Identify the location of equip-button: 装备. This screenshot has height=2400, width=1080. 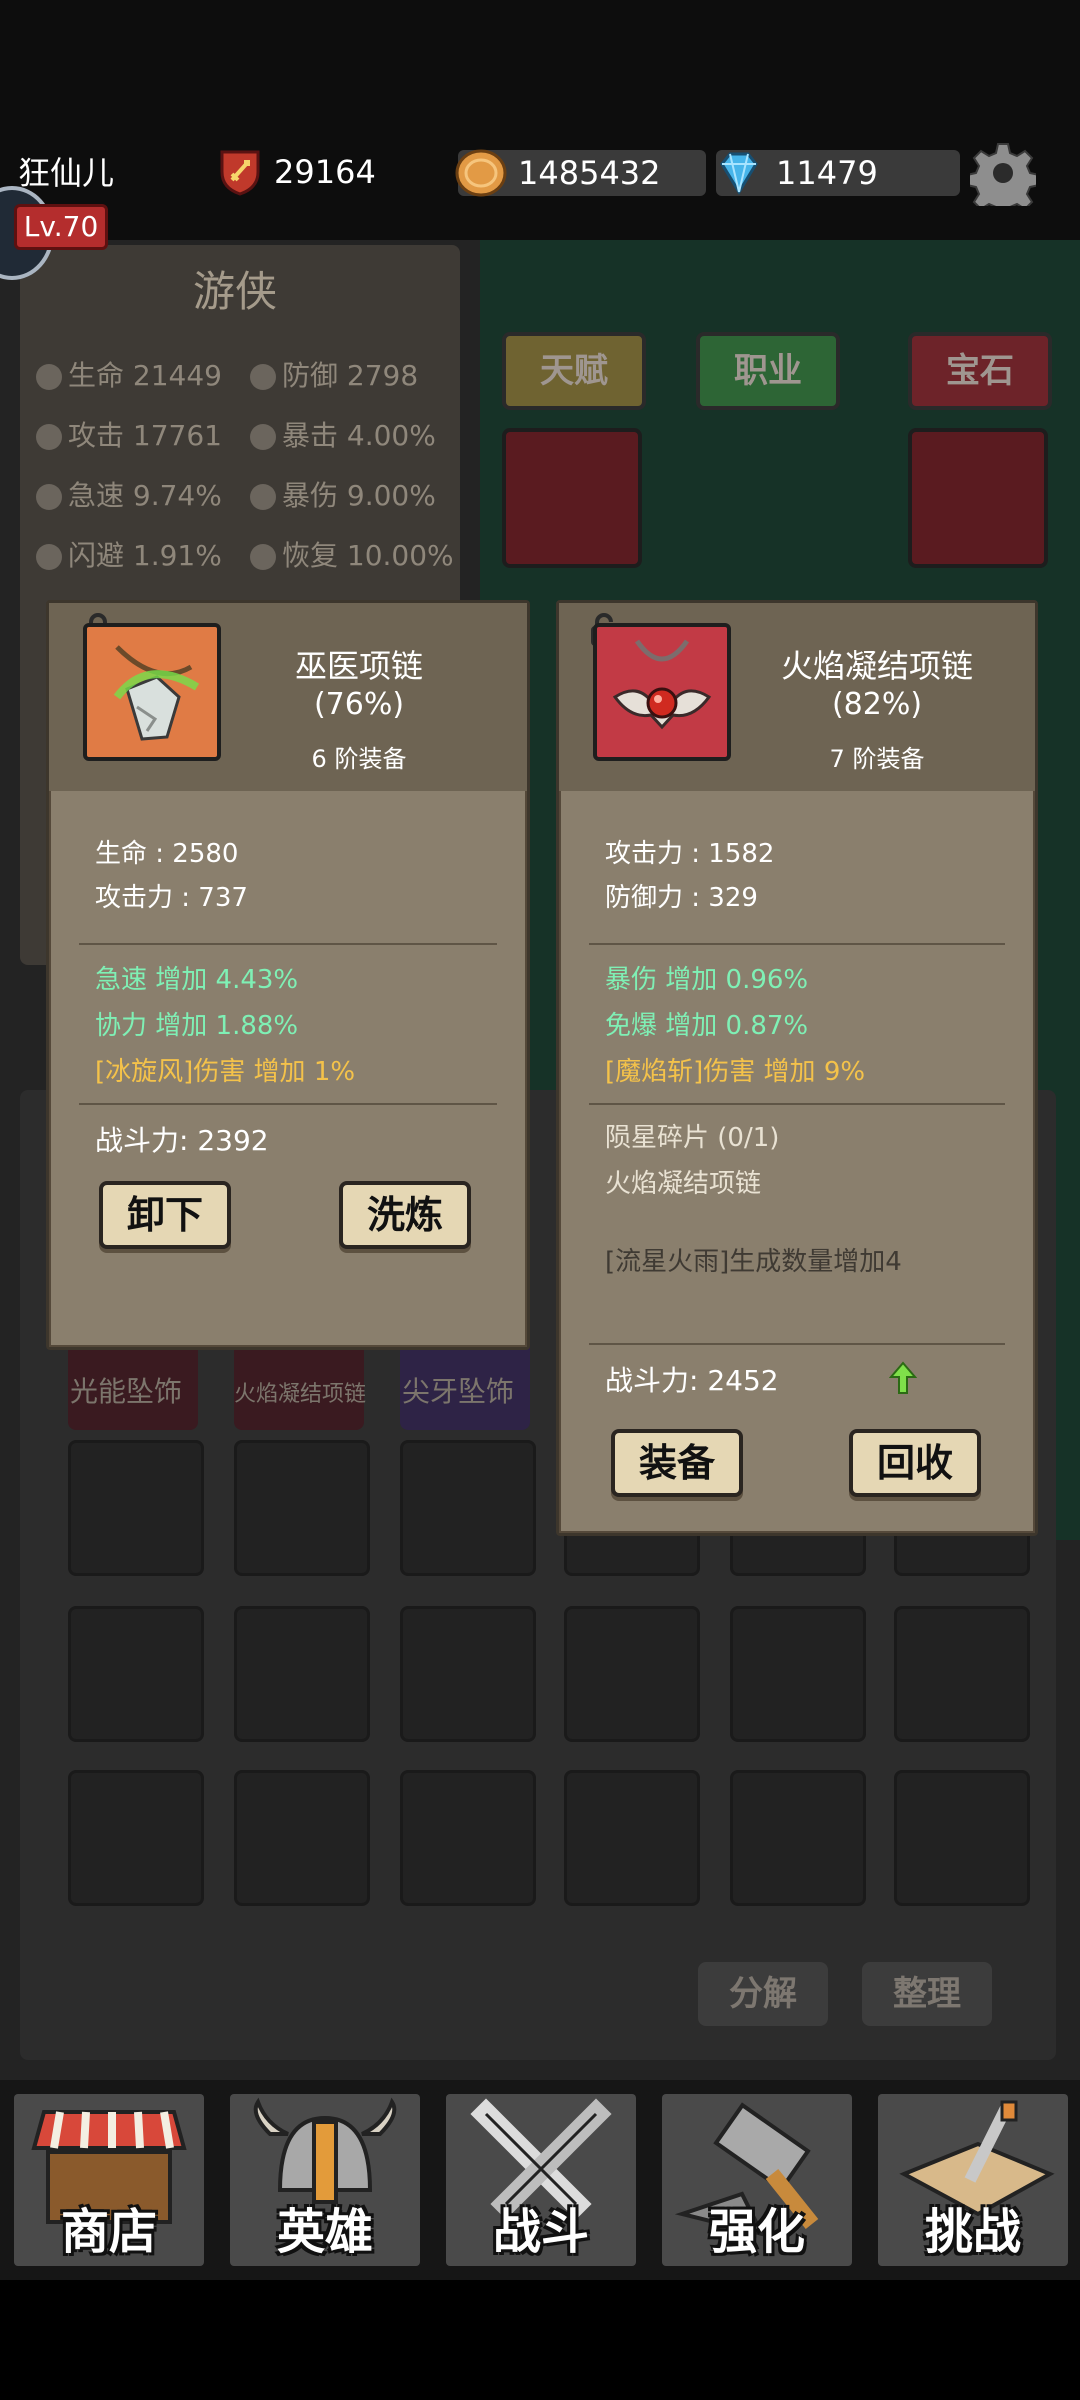
(677, 1463).